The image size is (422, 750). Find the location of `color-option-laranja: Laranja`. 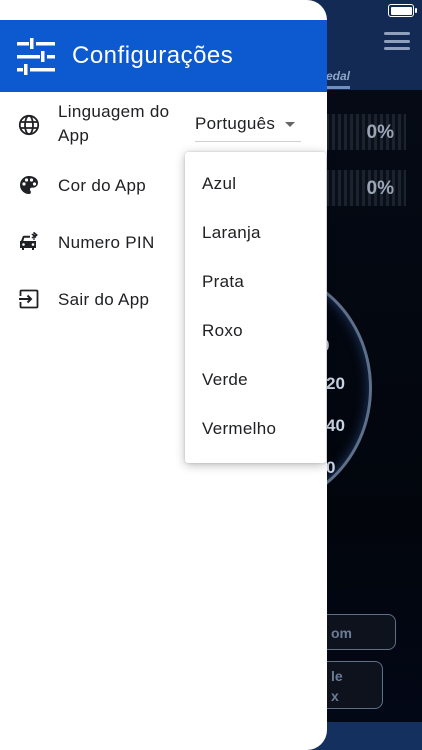

color-option-laranja: Laranja is located at coordinates (255, 235).